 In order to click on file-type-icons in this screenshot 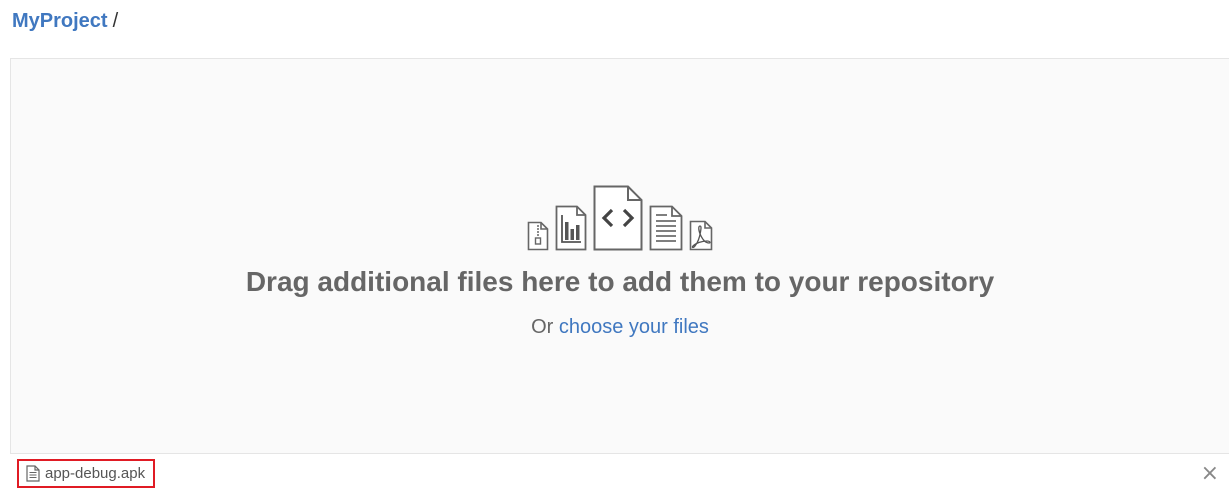, I will do `click(620, 217)`.